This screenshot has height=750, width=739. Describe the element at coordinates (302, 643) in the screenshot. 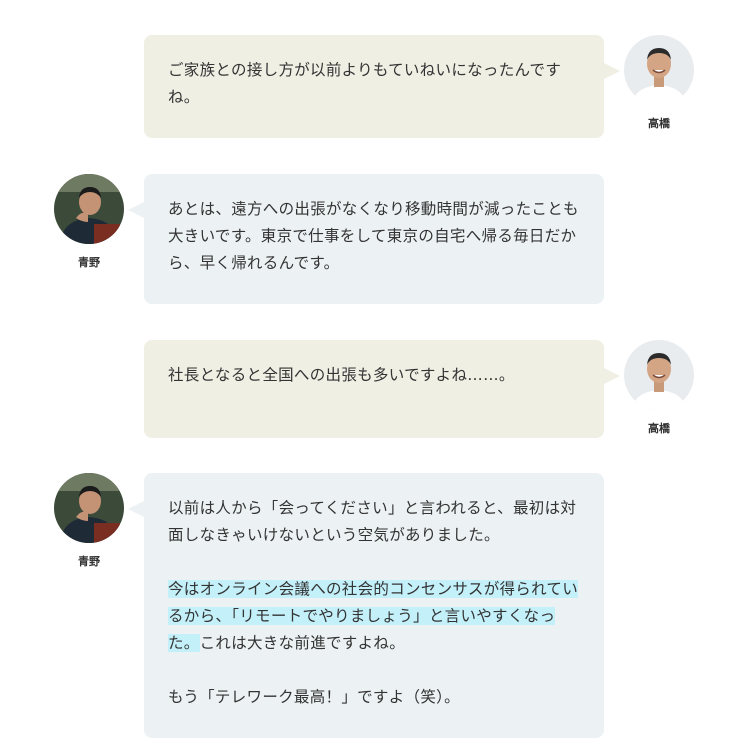

I see `message-text-rest: これは大きな前進ですよね。` at that location.